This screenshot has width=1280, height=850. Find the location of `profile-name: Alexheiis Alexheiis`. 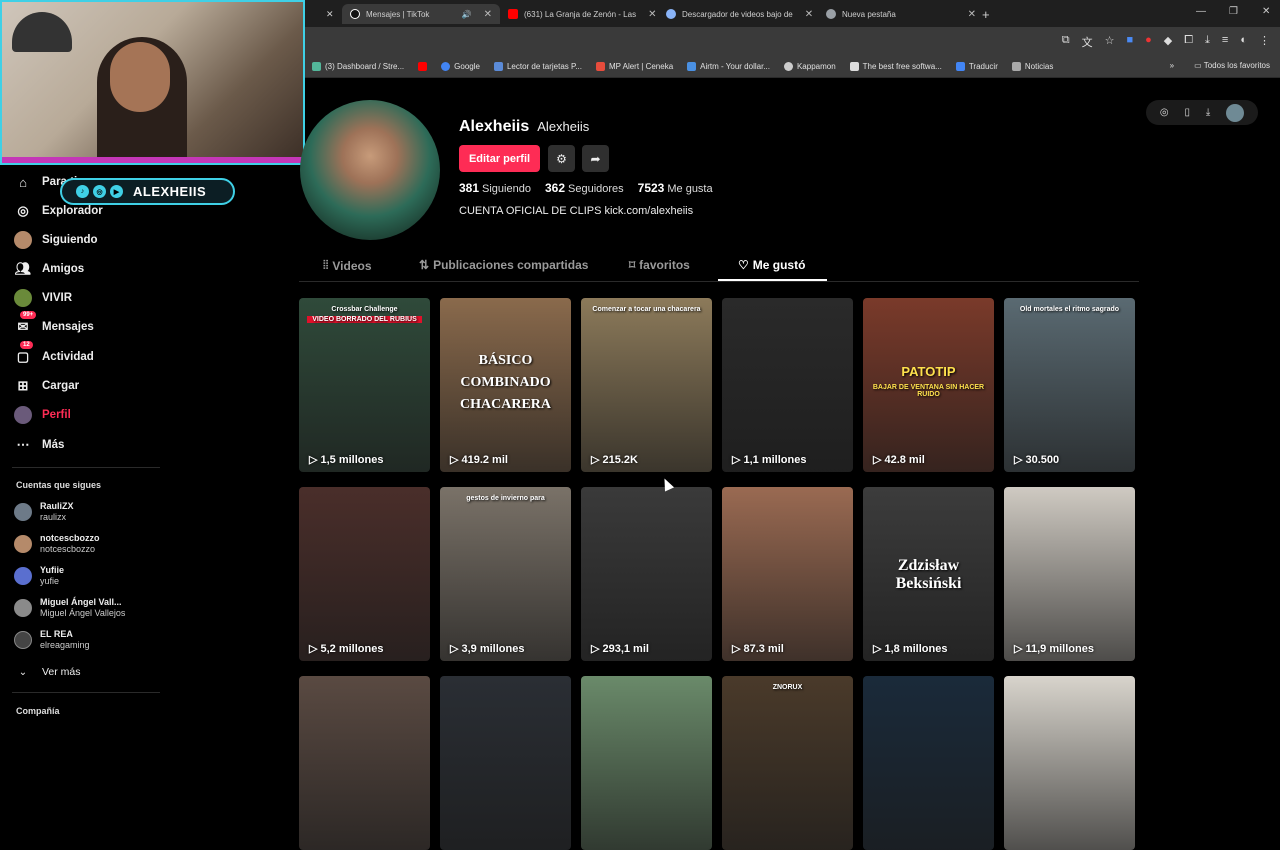

profile-name: Alexheiis Alexheiis is located at coordinates (524, 127).